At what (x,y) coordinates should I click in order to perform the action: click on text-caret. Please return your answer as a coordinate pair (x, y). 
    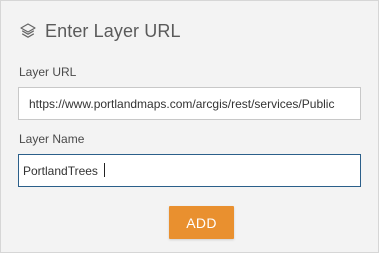
    Looking at the image, I should click on (104, 170).